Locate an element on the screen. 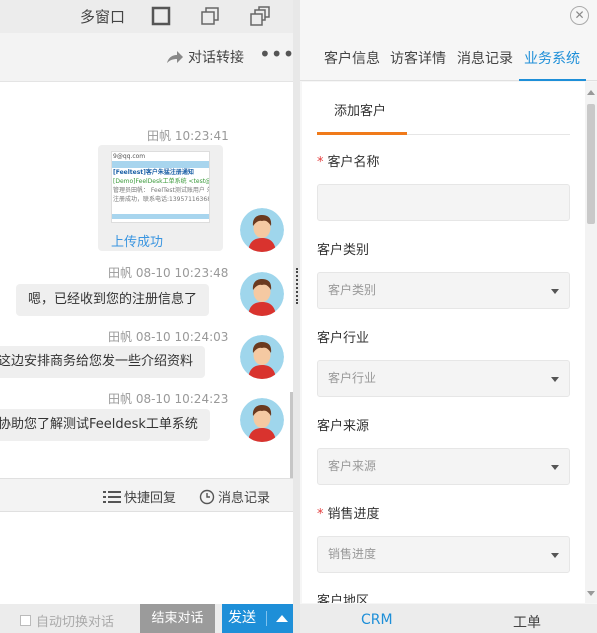  subtab-active-indicator is located at coordinates (362, 133).